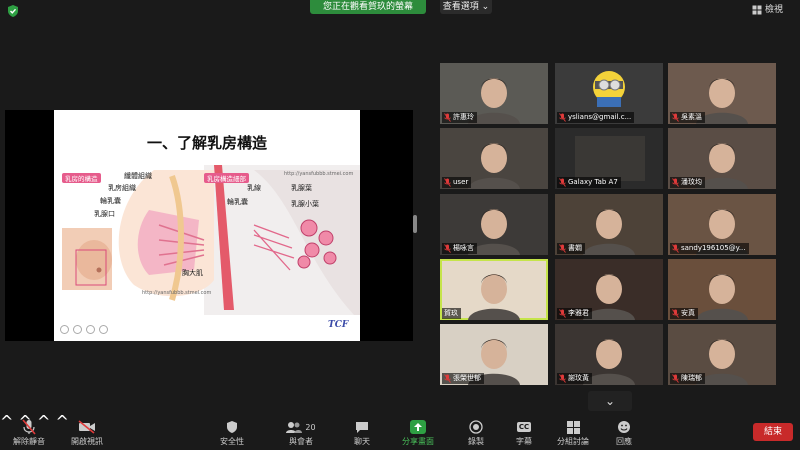 The width and height of the screenshot is (800, 450). Describe the element at coordinates (87, 431) in the screenshot. I see `start-video-button: 開啟視訊` at that location.